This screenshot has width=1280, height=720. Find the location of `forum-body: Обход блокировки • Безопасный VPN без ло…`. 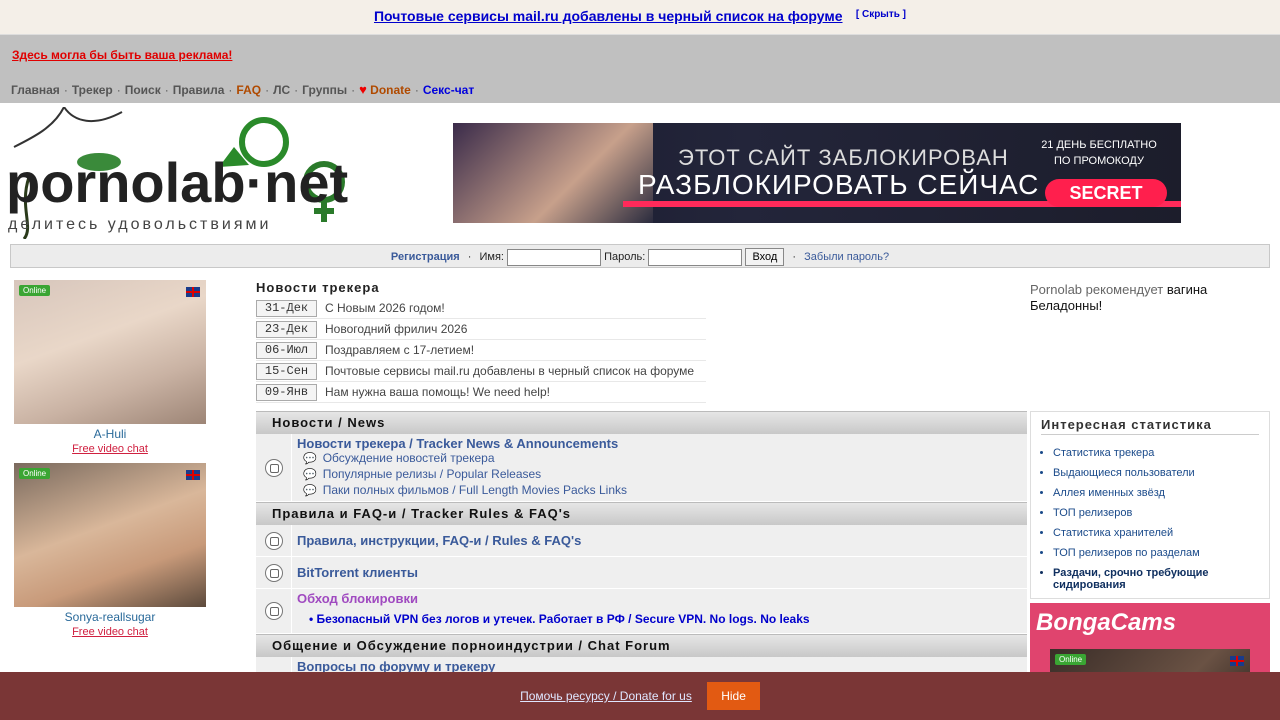

forum-body: Обход блокировки • Безопасный VPN без ло… is located at coordinates (659, 611).